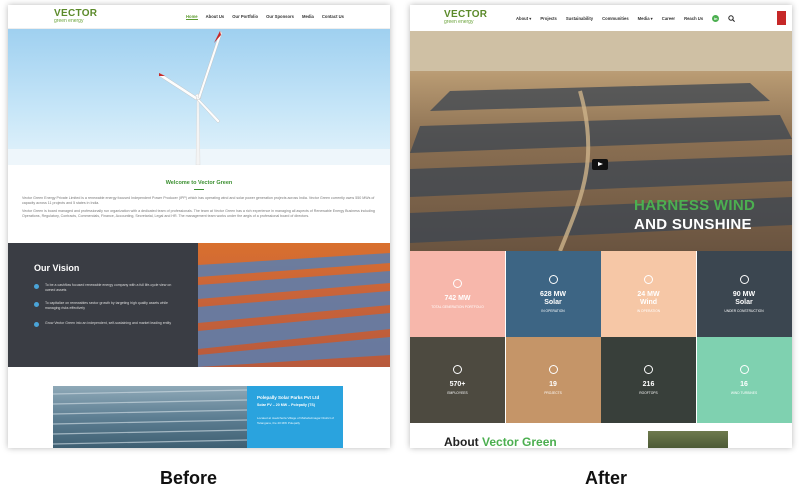 This screenshot has width=800, height=502. What do you see at coordinates (189, 478) in the screenshot?
I see `before-caption: Before` at bounding box center [189, 478].